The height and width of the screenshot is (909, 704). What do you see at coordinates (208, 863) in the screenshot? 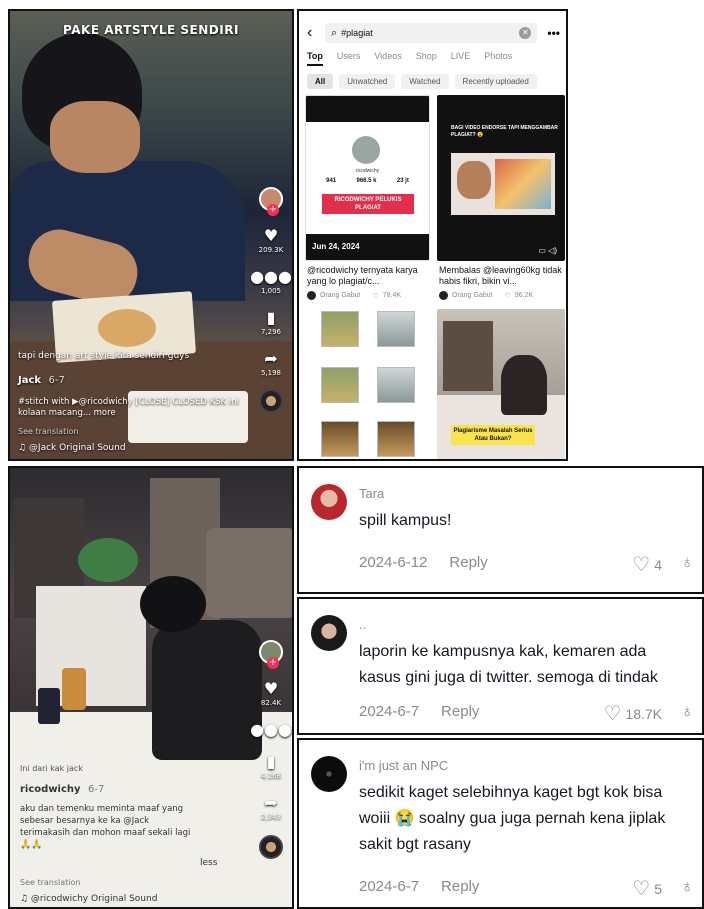
I see `less-link: less` at bounding box center [208, 863].